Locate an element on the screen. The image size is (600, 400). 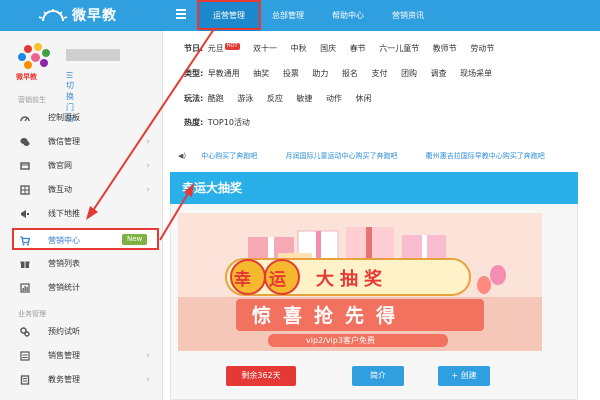
filter-option: 六一儿童节 is located at coordinates (399, 48).